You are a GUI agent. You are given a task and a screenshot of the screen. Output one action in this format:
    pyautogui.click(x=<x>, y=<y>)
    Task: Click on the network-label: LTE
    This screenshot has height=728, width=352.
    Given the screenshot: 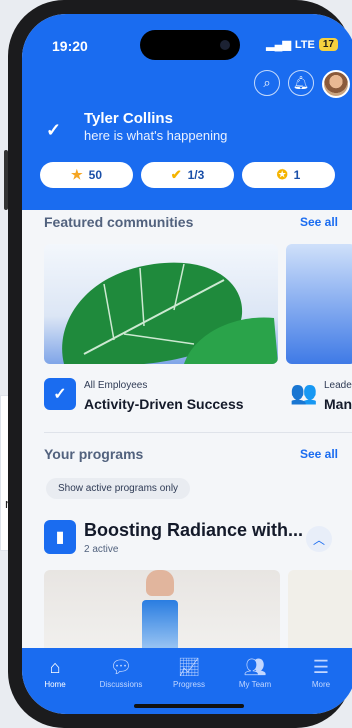 What is the action you would take?
    pyautogui.click(x=304, y=44)
    